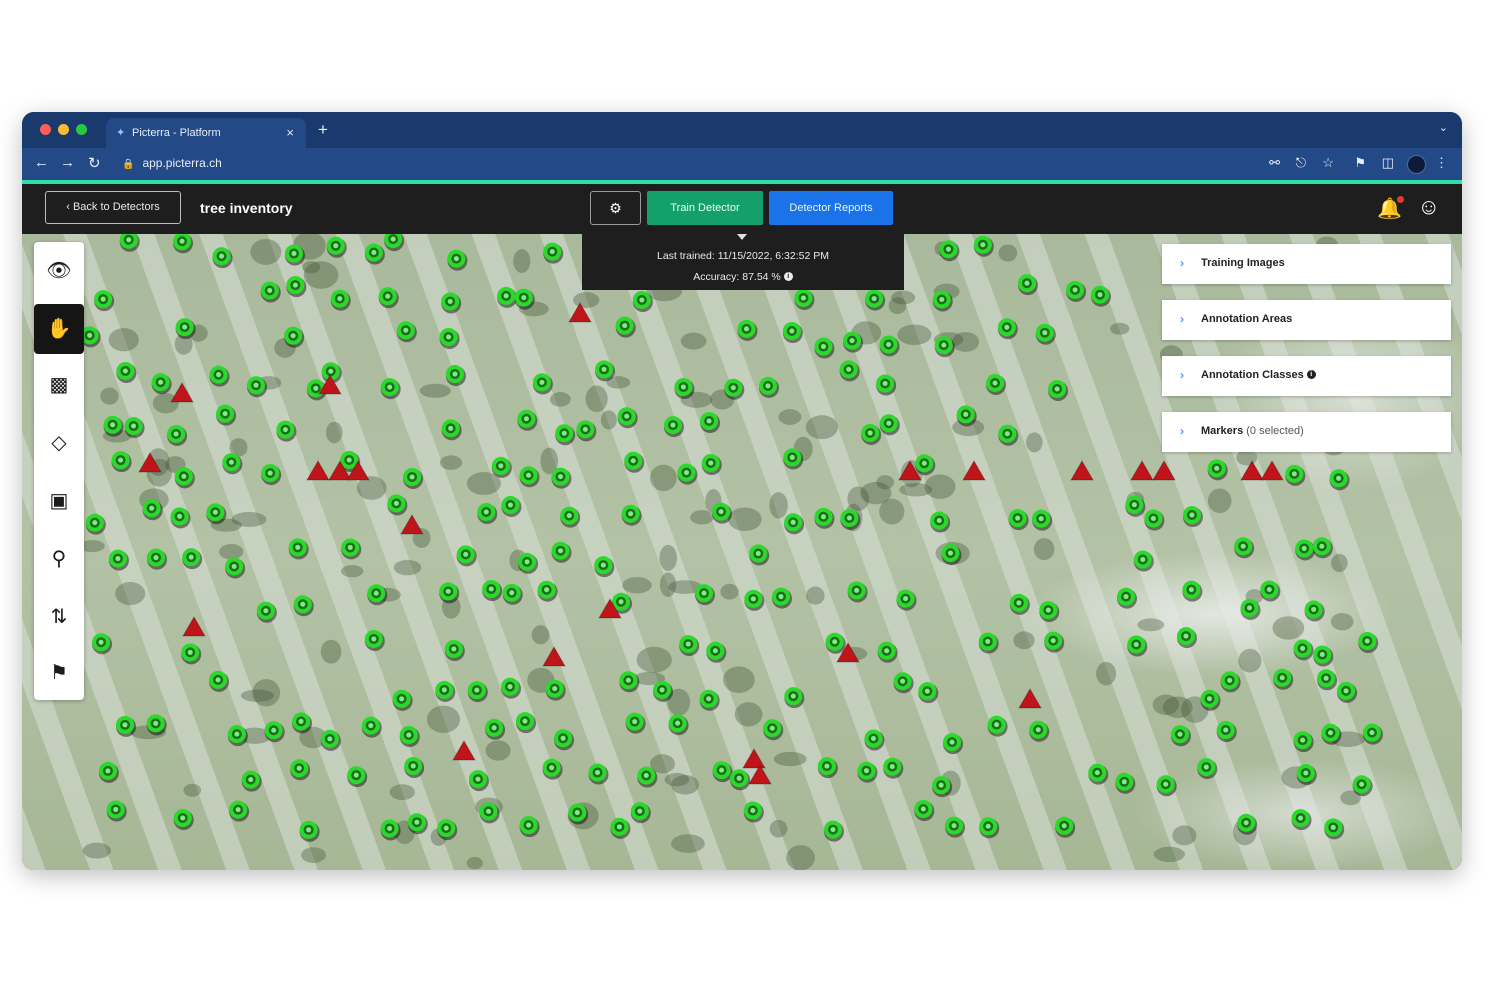  What do you see at coordinates (1388, 163) in the screenshot?
I see `side-panel-icon: ◫` at bounding box center [1388, 163].